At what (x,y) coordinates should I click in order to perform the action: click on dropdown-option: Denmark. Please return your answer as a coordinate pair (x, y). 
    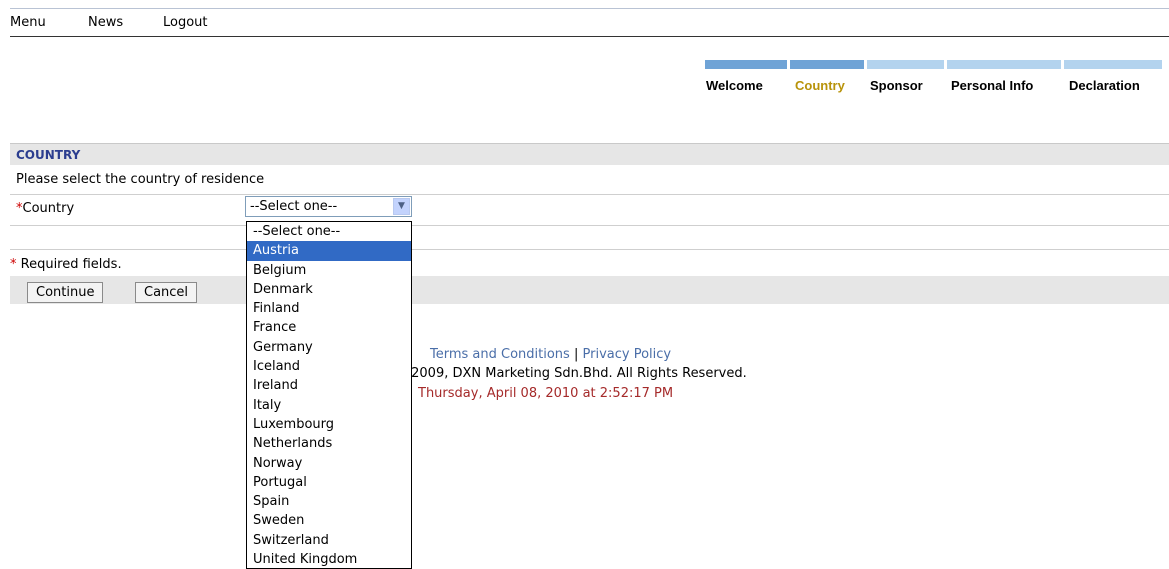
    Looking at the image, I should click on (329, 289).